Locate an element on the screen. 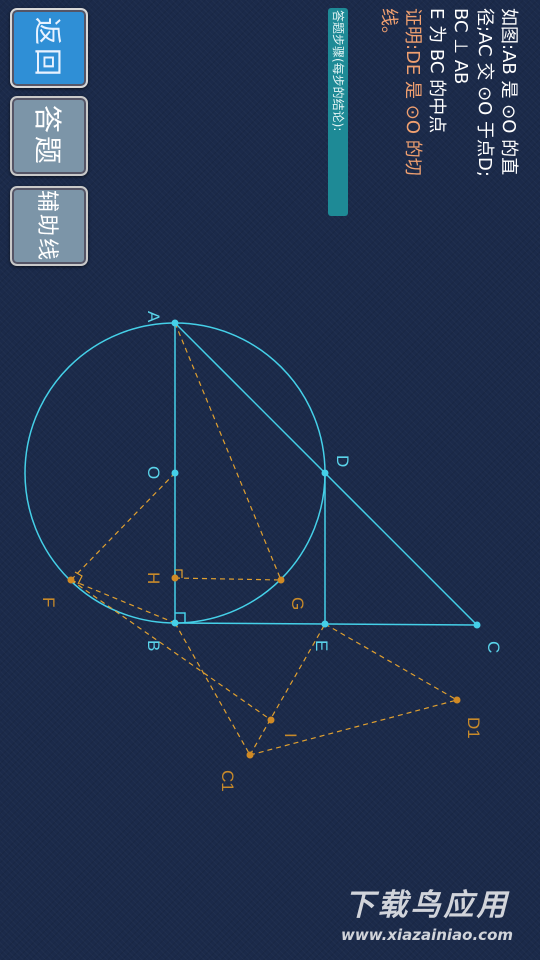  label-b: B is located at coordinates (153, 645).